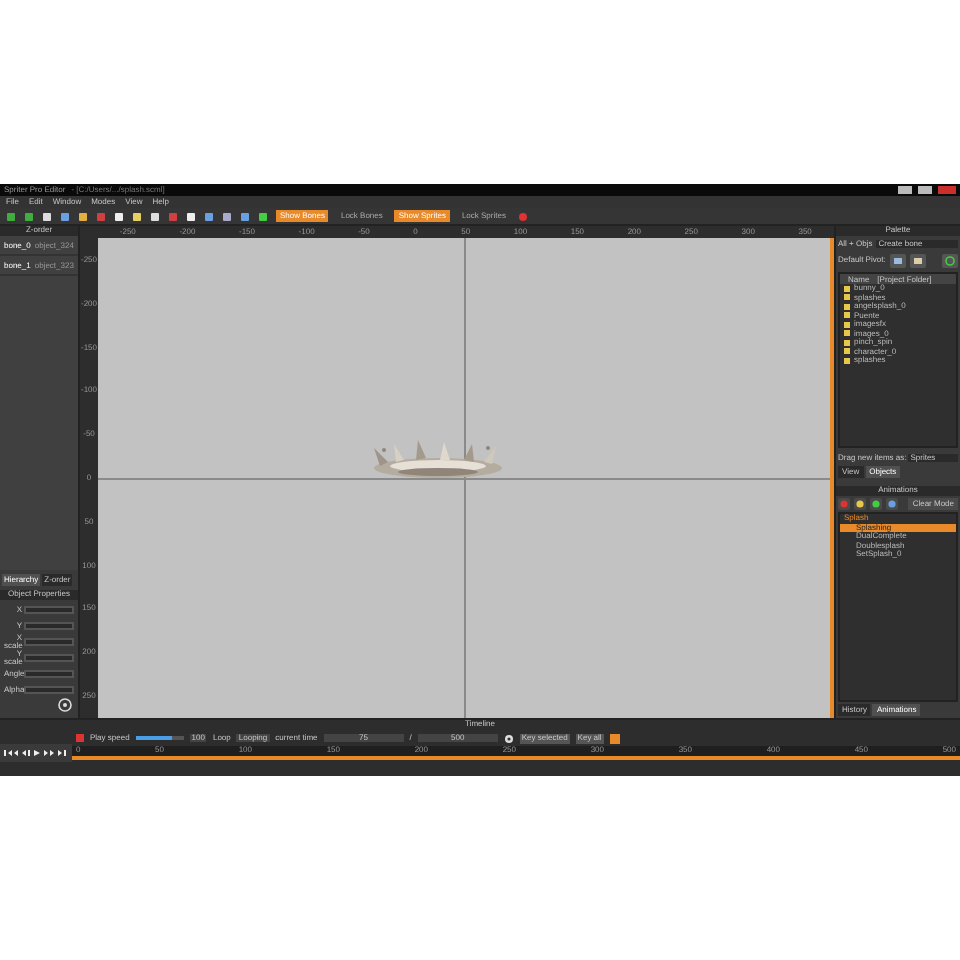  I want to click on record-icon, so click(522, 216).